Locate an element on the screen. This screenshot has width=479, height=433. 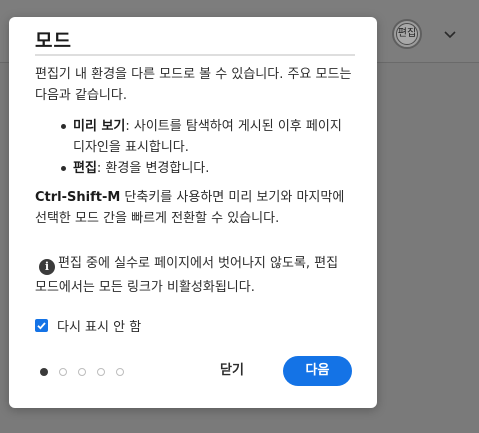
title-divider is located at coordinates (195, 55).